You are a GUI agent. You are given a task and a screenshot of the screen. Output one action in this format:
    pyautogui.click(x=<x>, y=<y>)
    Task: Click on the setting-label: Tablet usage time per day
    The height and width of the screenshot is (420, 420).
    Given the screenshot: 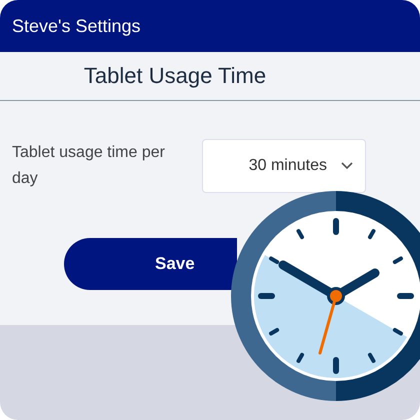 What is the action you would take?
    pyautogui.click(x=89, y=166)
    